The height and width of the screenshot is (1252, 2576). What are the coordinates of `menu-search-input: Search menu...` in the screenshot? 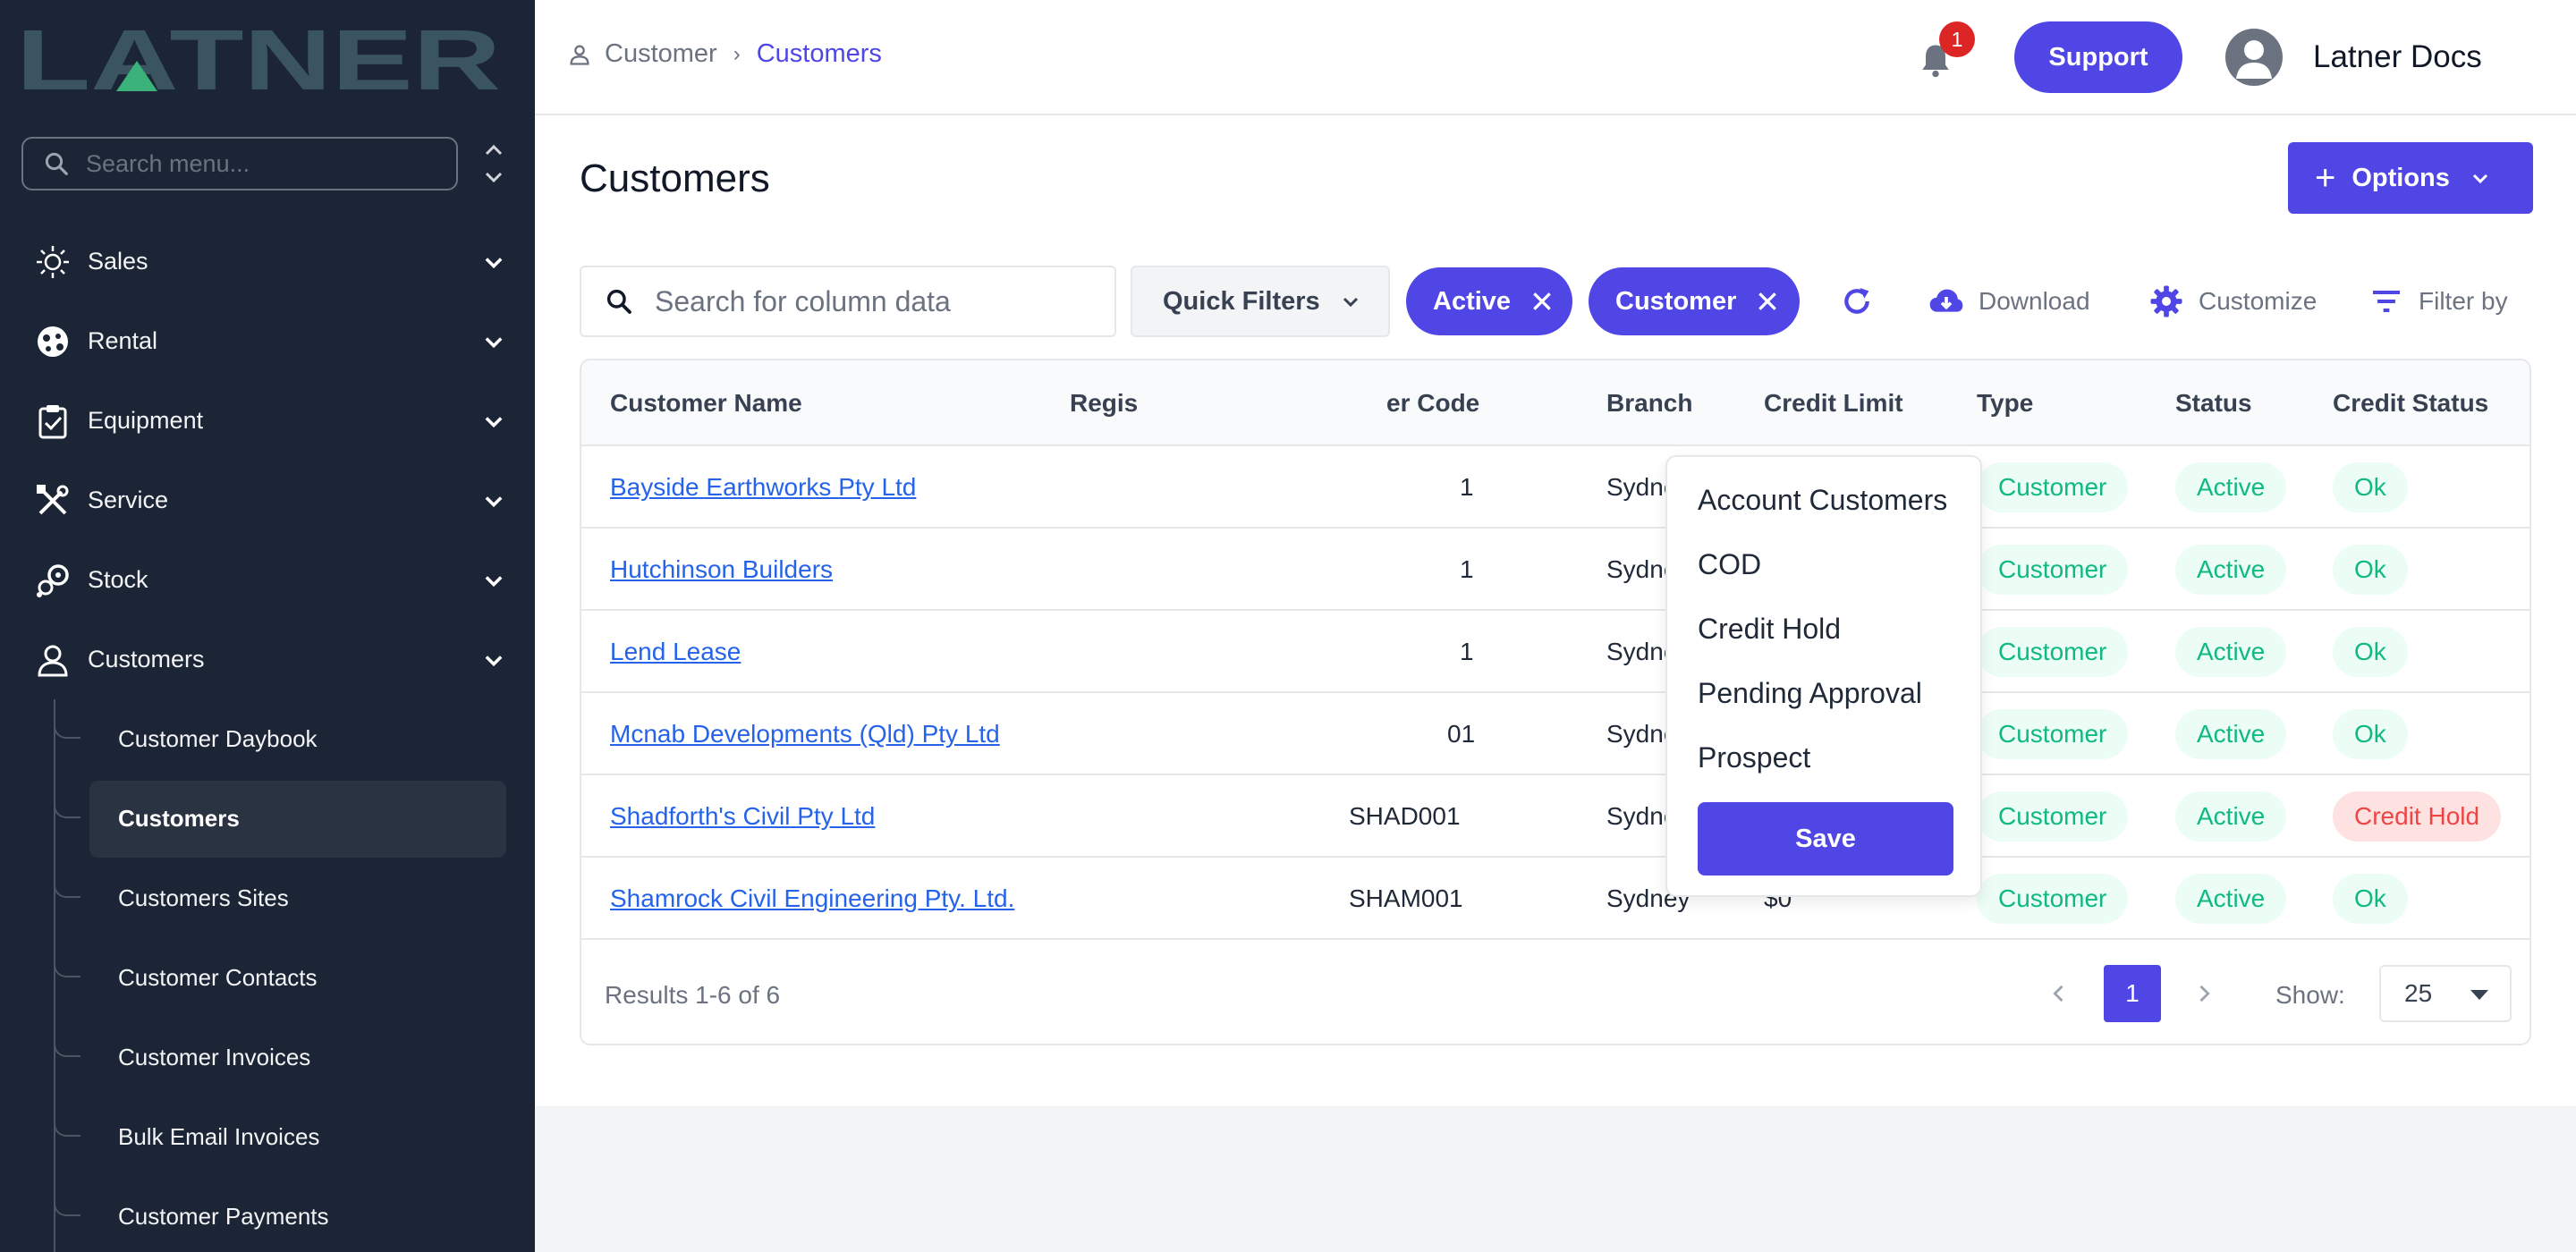 It's located at (239, 163).